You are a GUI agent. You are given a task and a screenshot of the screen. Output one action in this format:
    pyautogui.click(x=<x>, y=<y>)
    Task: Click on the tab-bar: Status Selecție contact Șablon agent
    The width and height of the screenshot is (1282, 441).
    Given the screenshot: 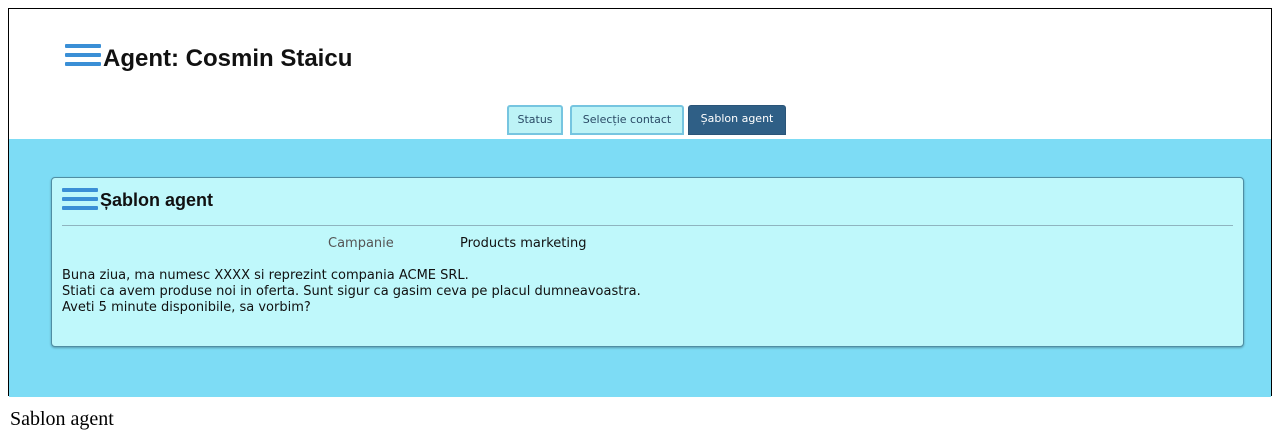 What is the action you would take?
    pyautogui.click(x=640, y=121)
    